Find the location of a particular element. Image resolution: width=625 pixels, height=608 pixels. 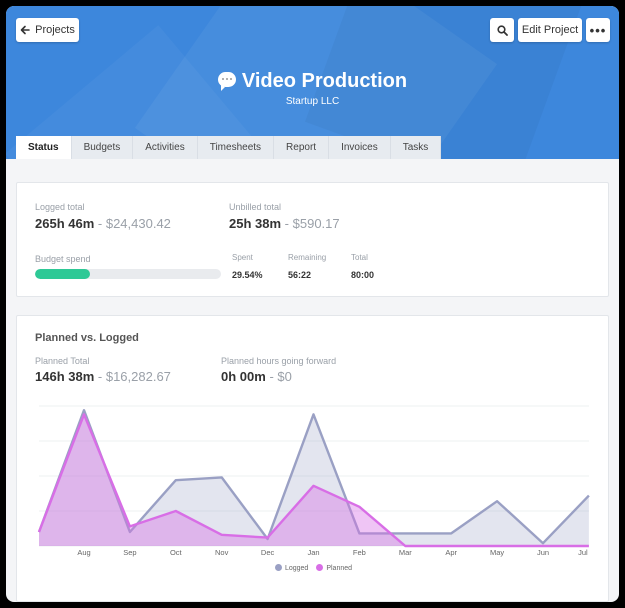

legend-item-planned: Planned is located at coordinates (334, 568).